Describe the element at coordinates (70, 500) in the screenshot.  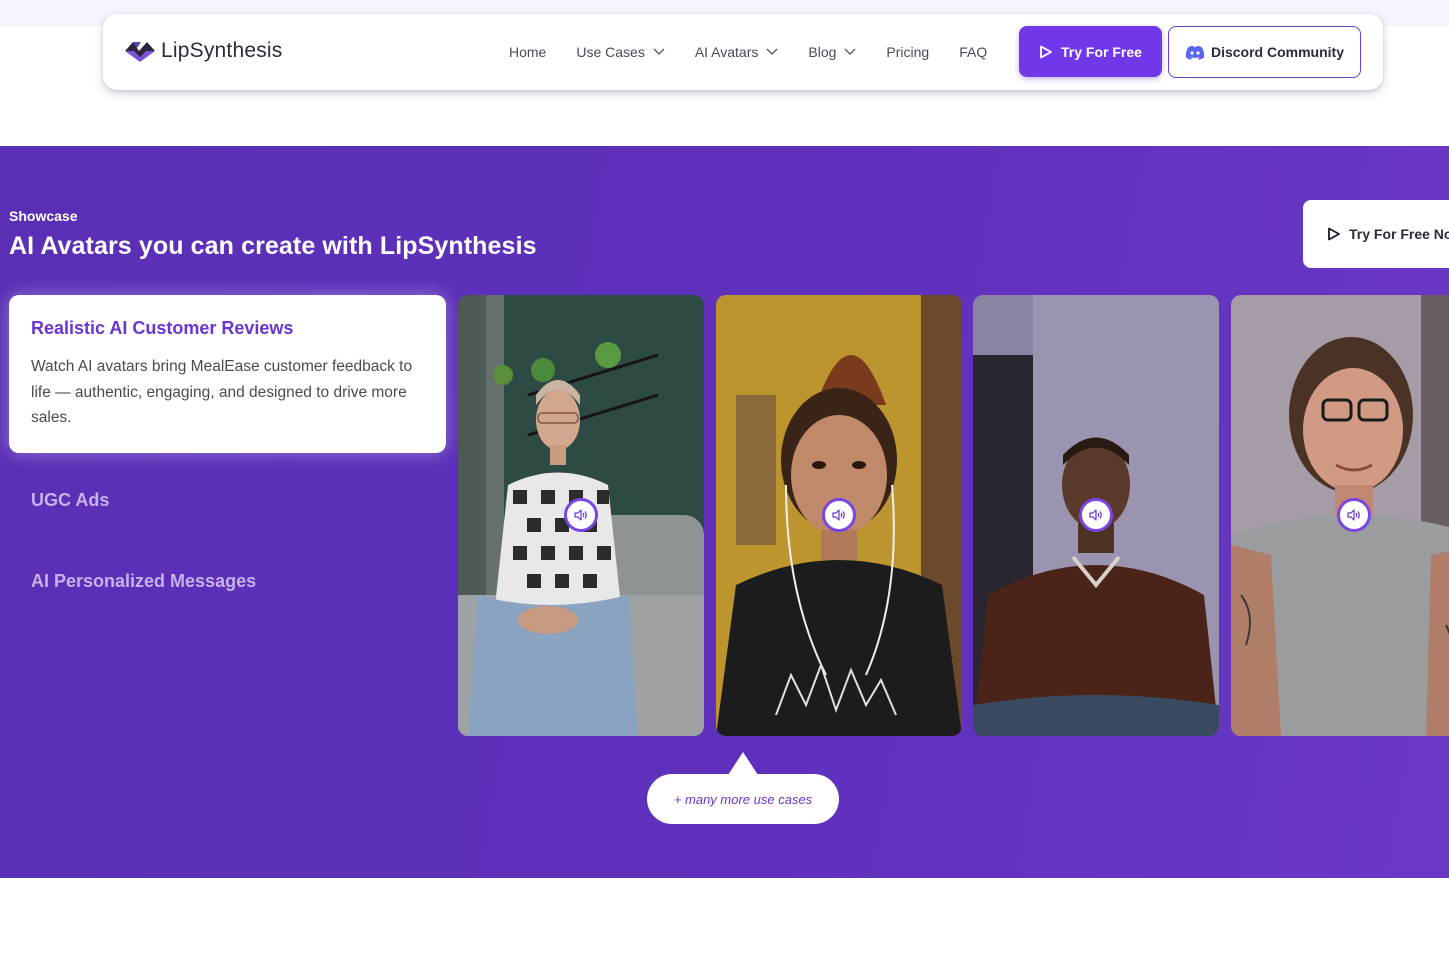
I see `use-case-ugc-ads: UGC Ads` at that location.